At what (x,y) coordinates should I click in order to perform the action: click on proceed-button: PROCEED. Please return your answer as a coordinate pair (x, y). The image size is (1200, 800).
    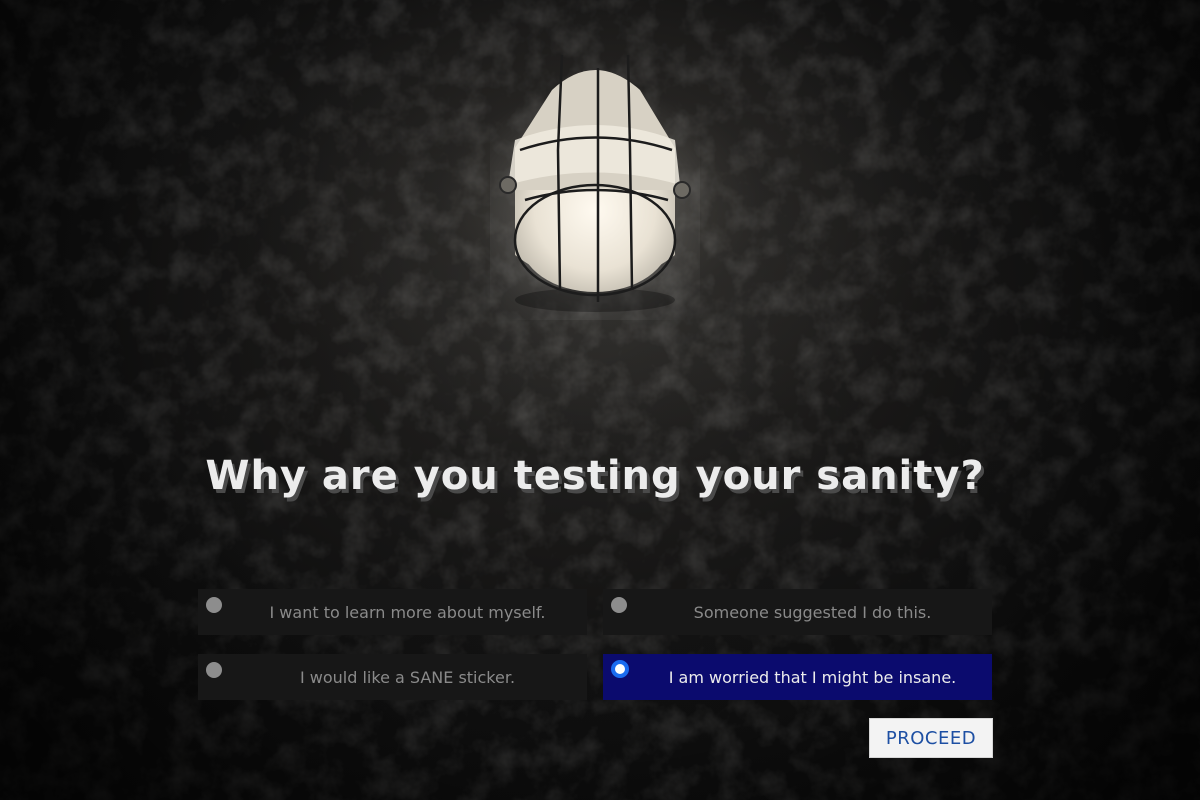
    Looking at the image, I should click on (931, 738).